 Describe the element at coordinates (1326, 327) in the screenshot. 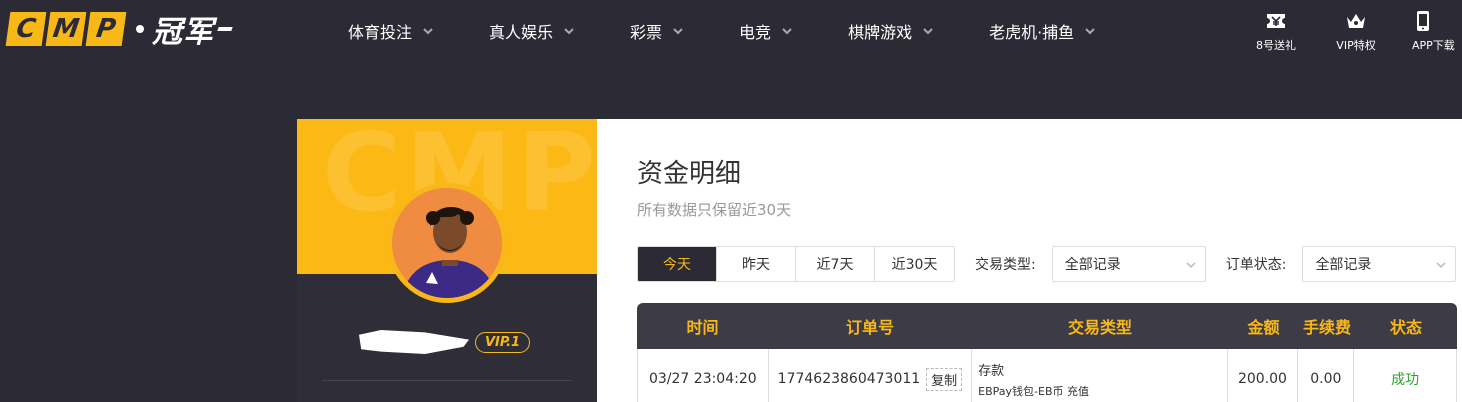

I see `column-header-fee: 手续费` at that location.